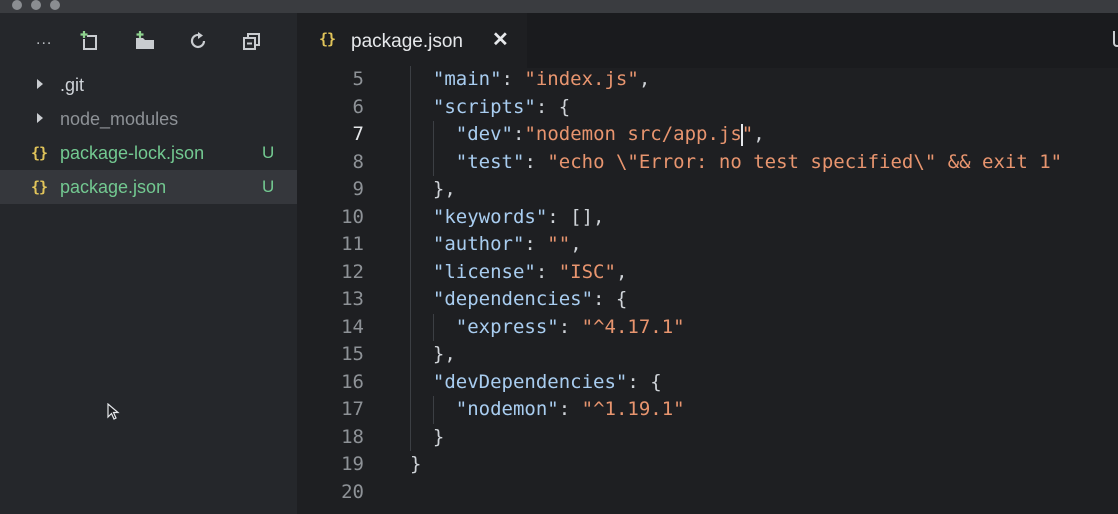  What do you see at coordinates (352, 491) in the screenshot?
I see `line-number: 20` at bounding box center [352, 491].